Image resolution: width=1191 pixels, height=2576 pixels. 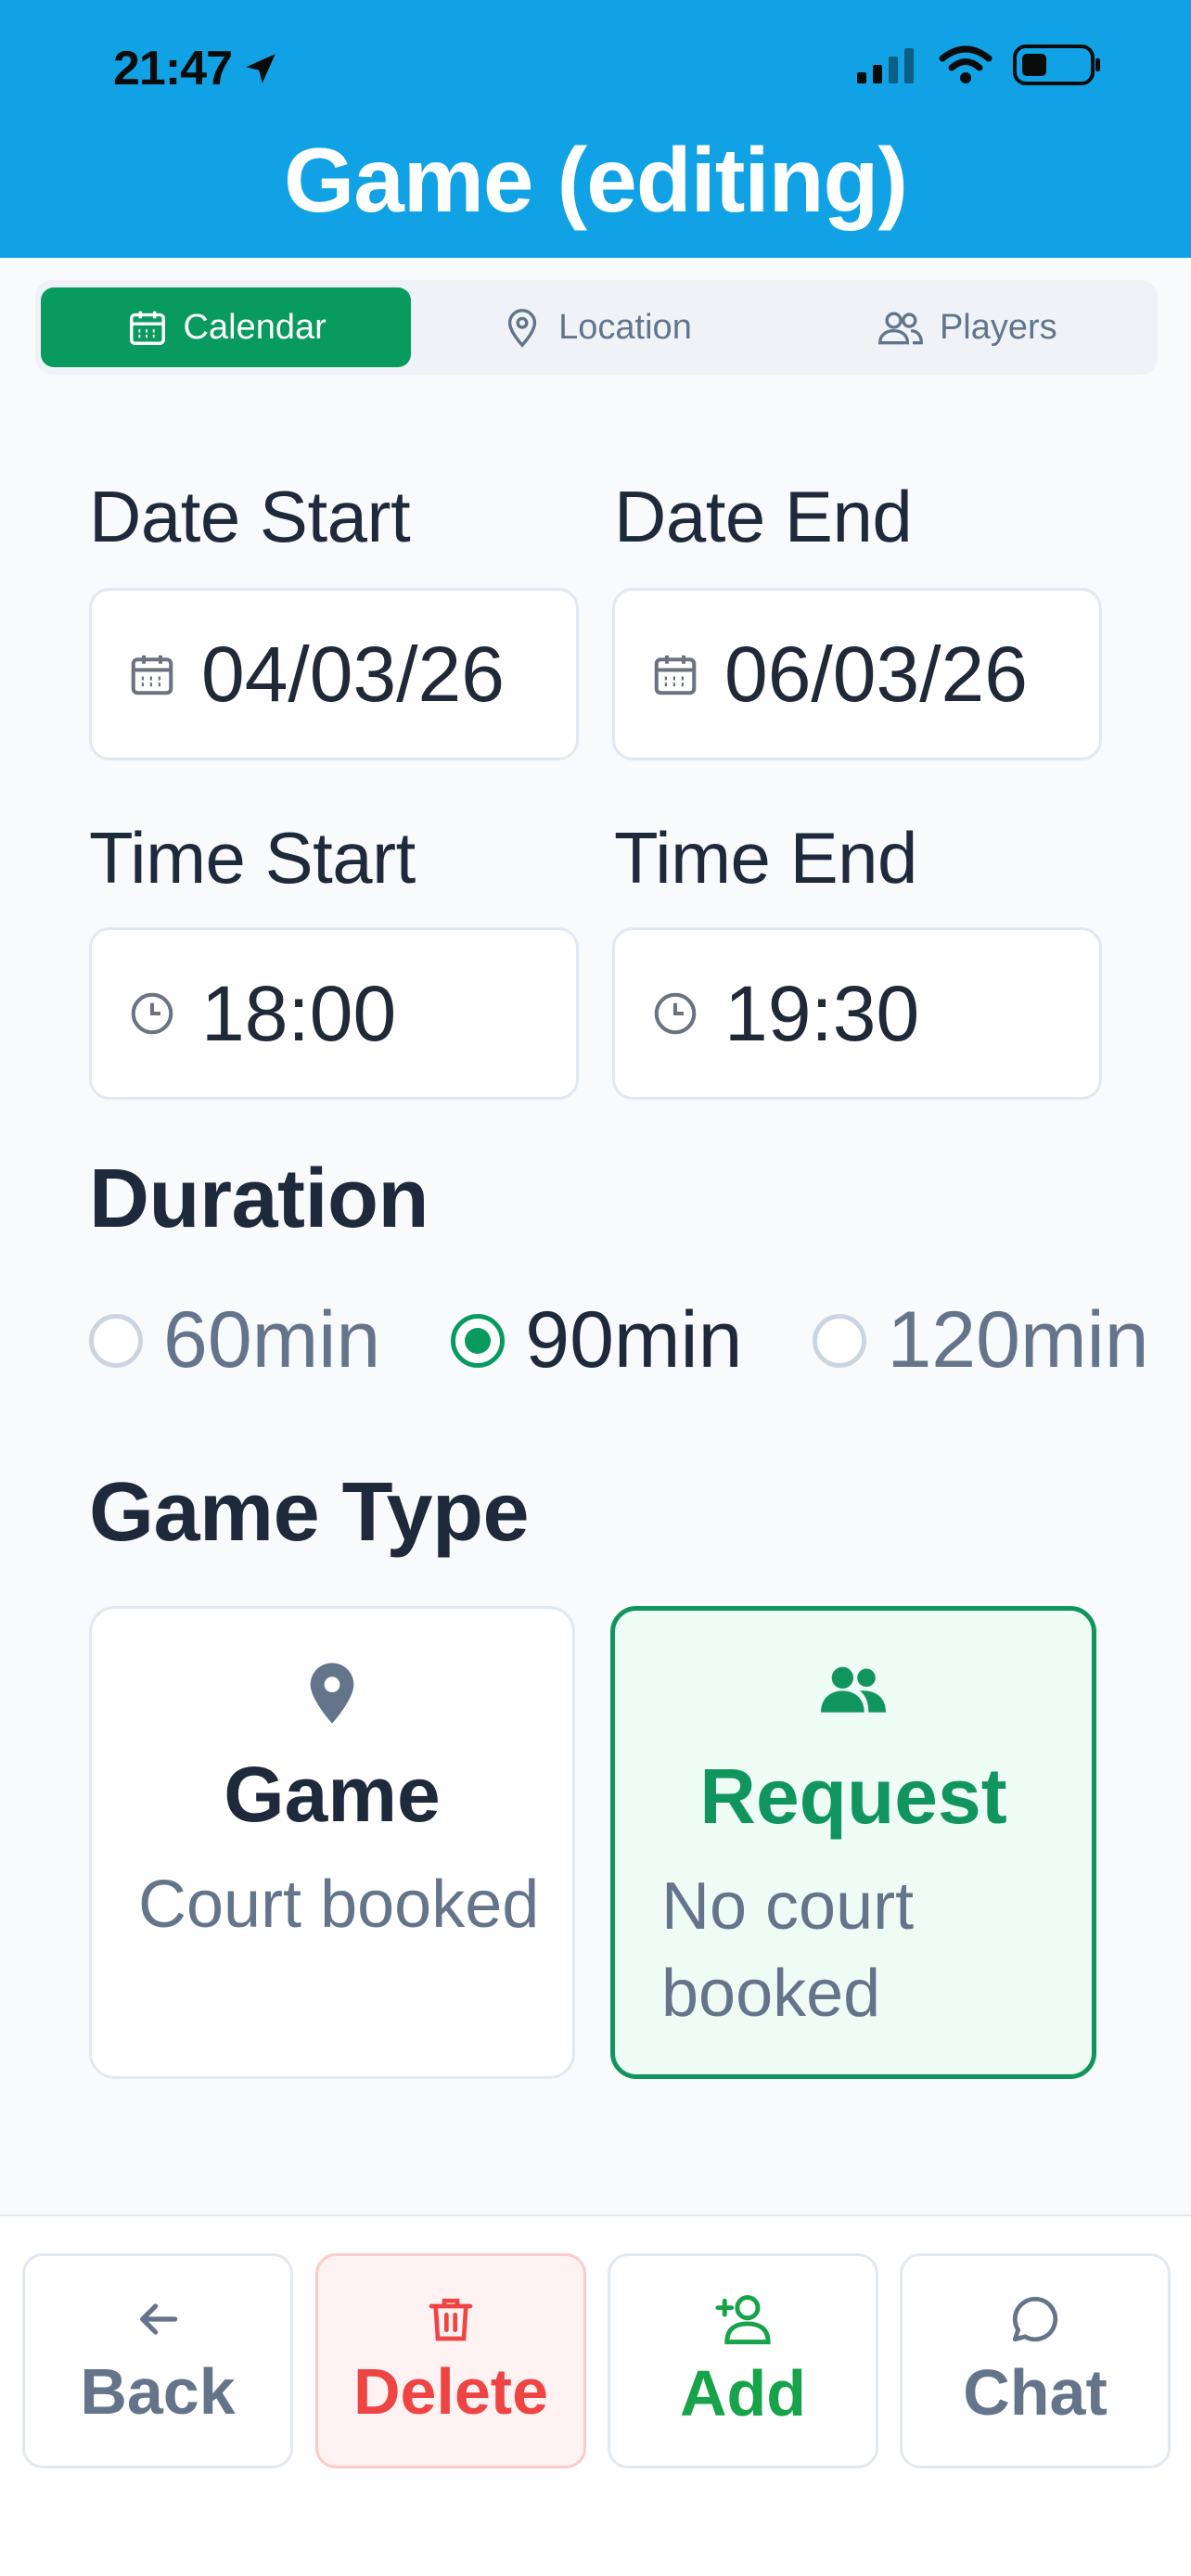 What do you see at coordinates (966, 64) in the screenshot?
I see `wifi-icon` at bounding box center [966, 64].